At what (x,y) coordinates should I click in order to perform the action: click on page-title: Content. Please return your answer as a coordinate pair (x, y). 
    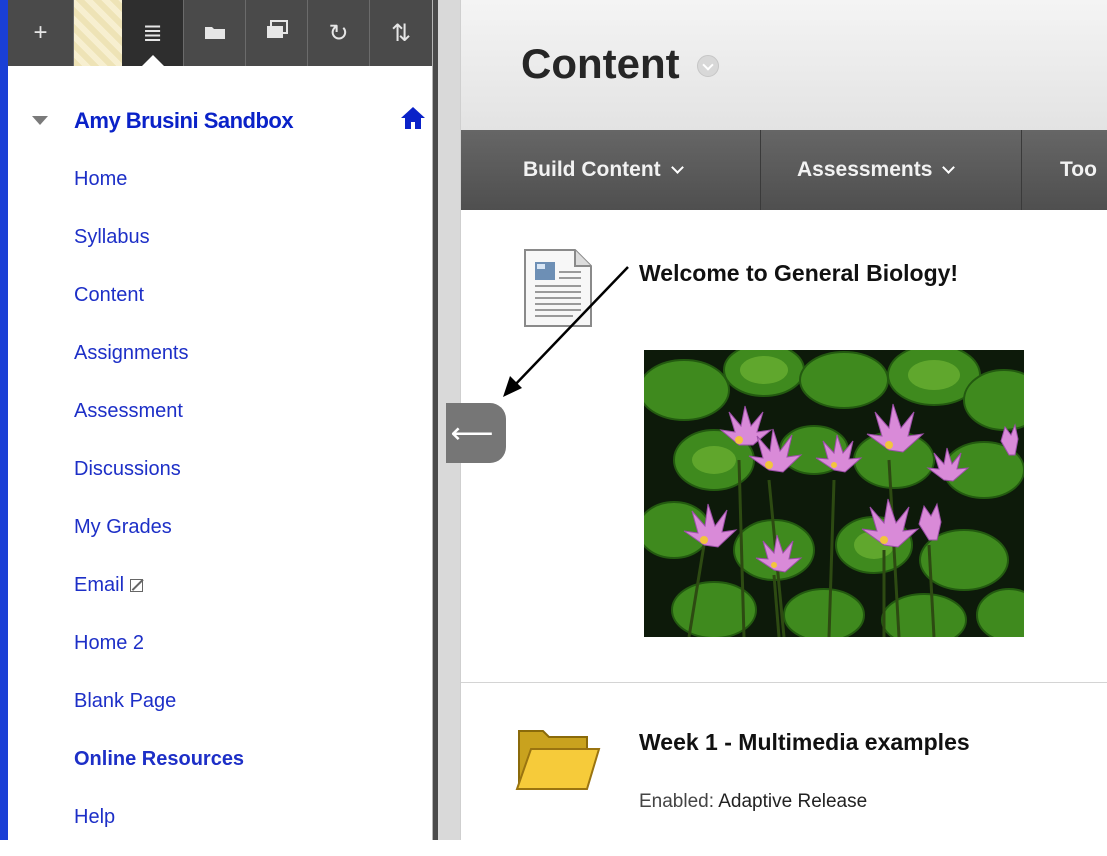
    Looking at the image, I should click on (600, 63).